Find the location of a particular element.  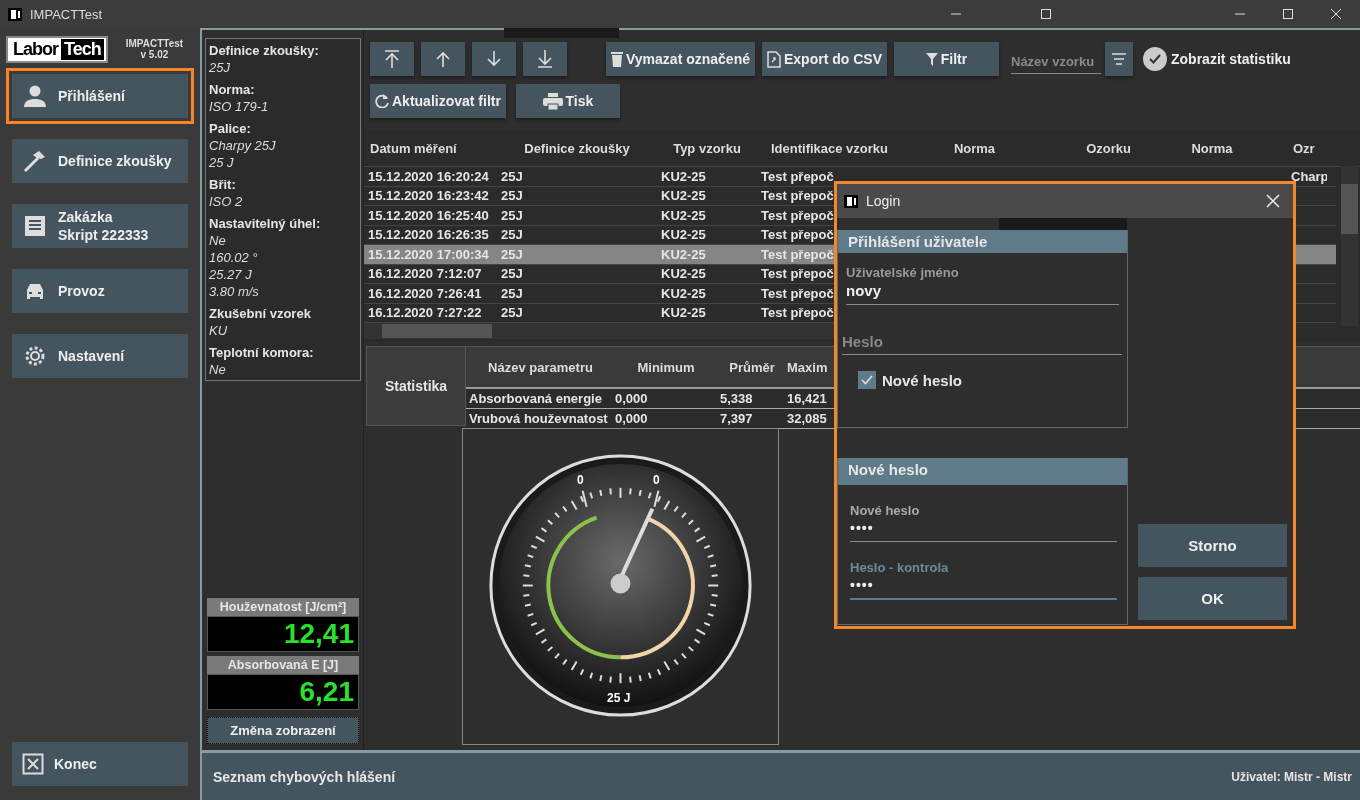

info-label: Nastavitelný úhel: is located at coordinates (265, 224).